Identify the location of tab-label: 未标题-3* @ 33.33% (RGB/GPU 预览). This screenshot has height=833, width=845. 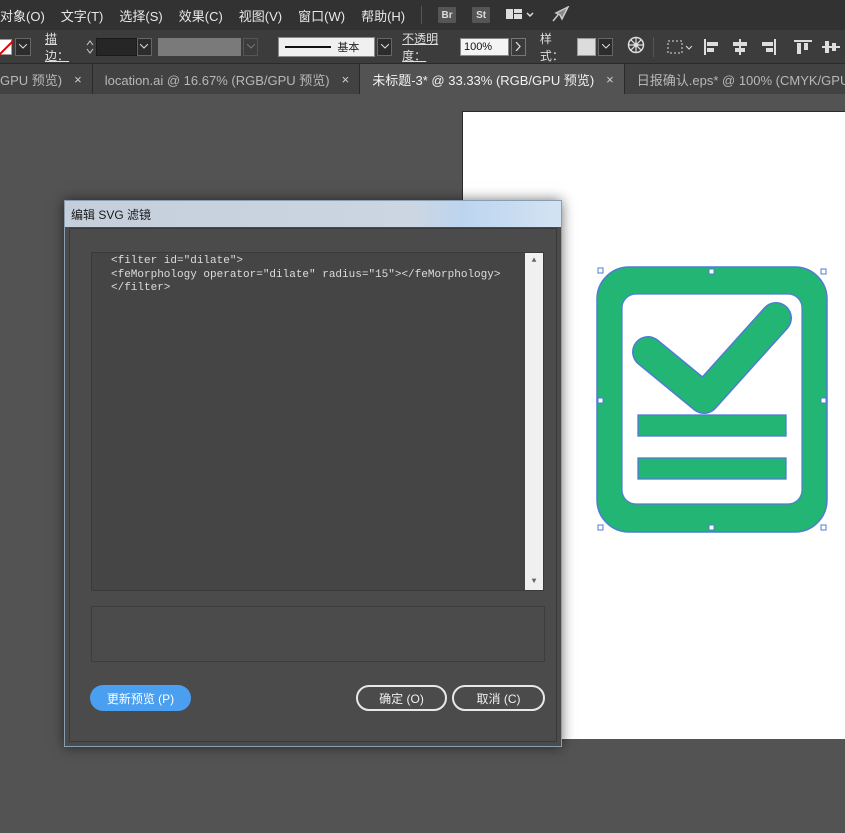
(483, 80).